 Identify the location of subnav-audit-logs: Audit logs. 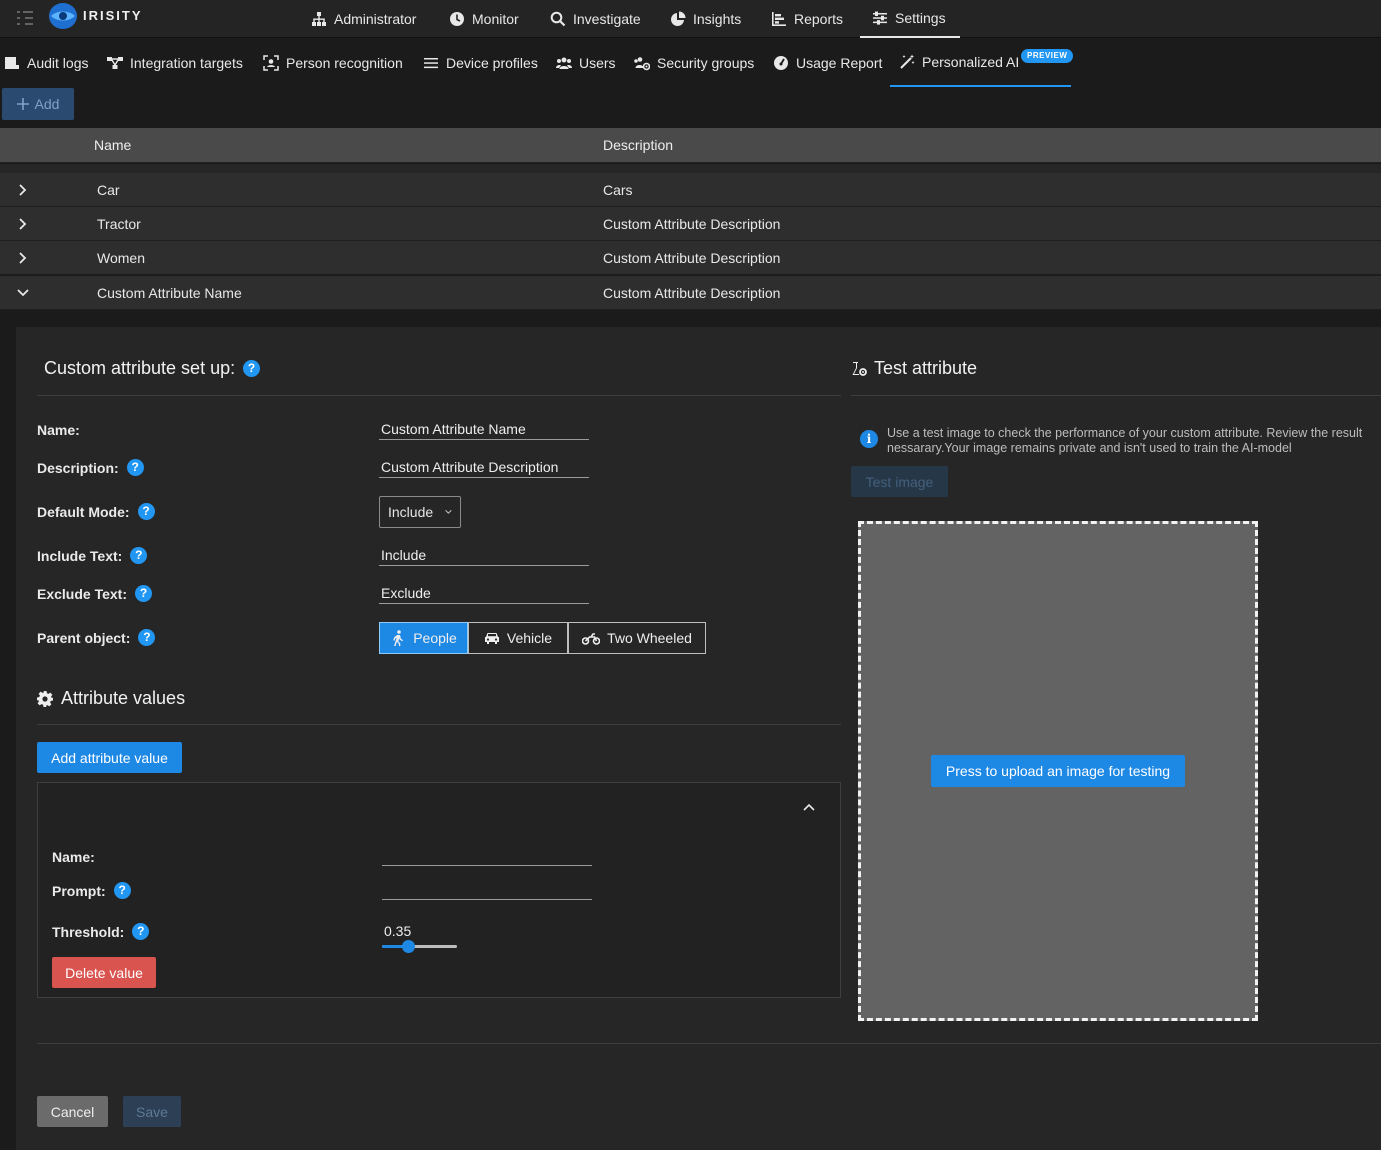
(46, 63).